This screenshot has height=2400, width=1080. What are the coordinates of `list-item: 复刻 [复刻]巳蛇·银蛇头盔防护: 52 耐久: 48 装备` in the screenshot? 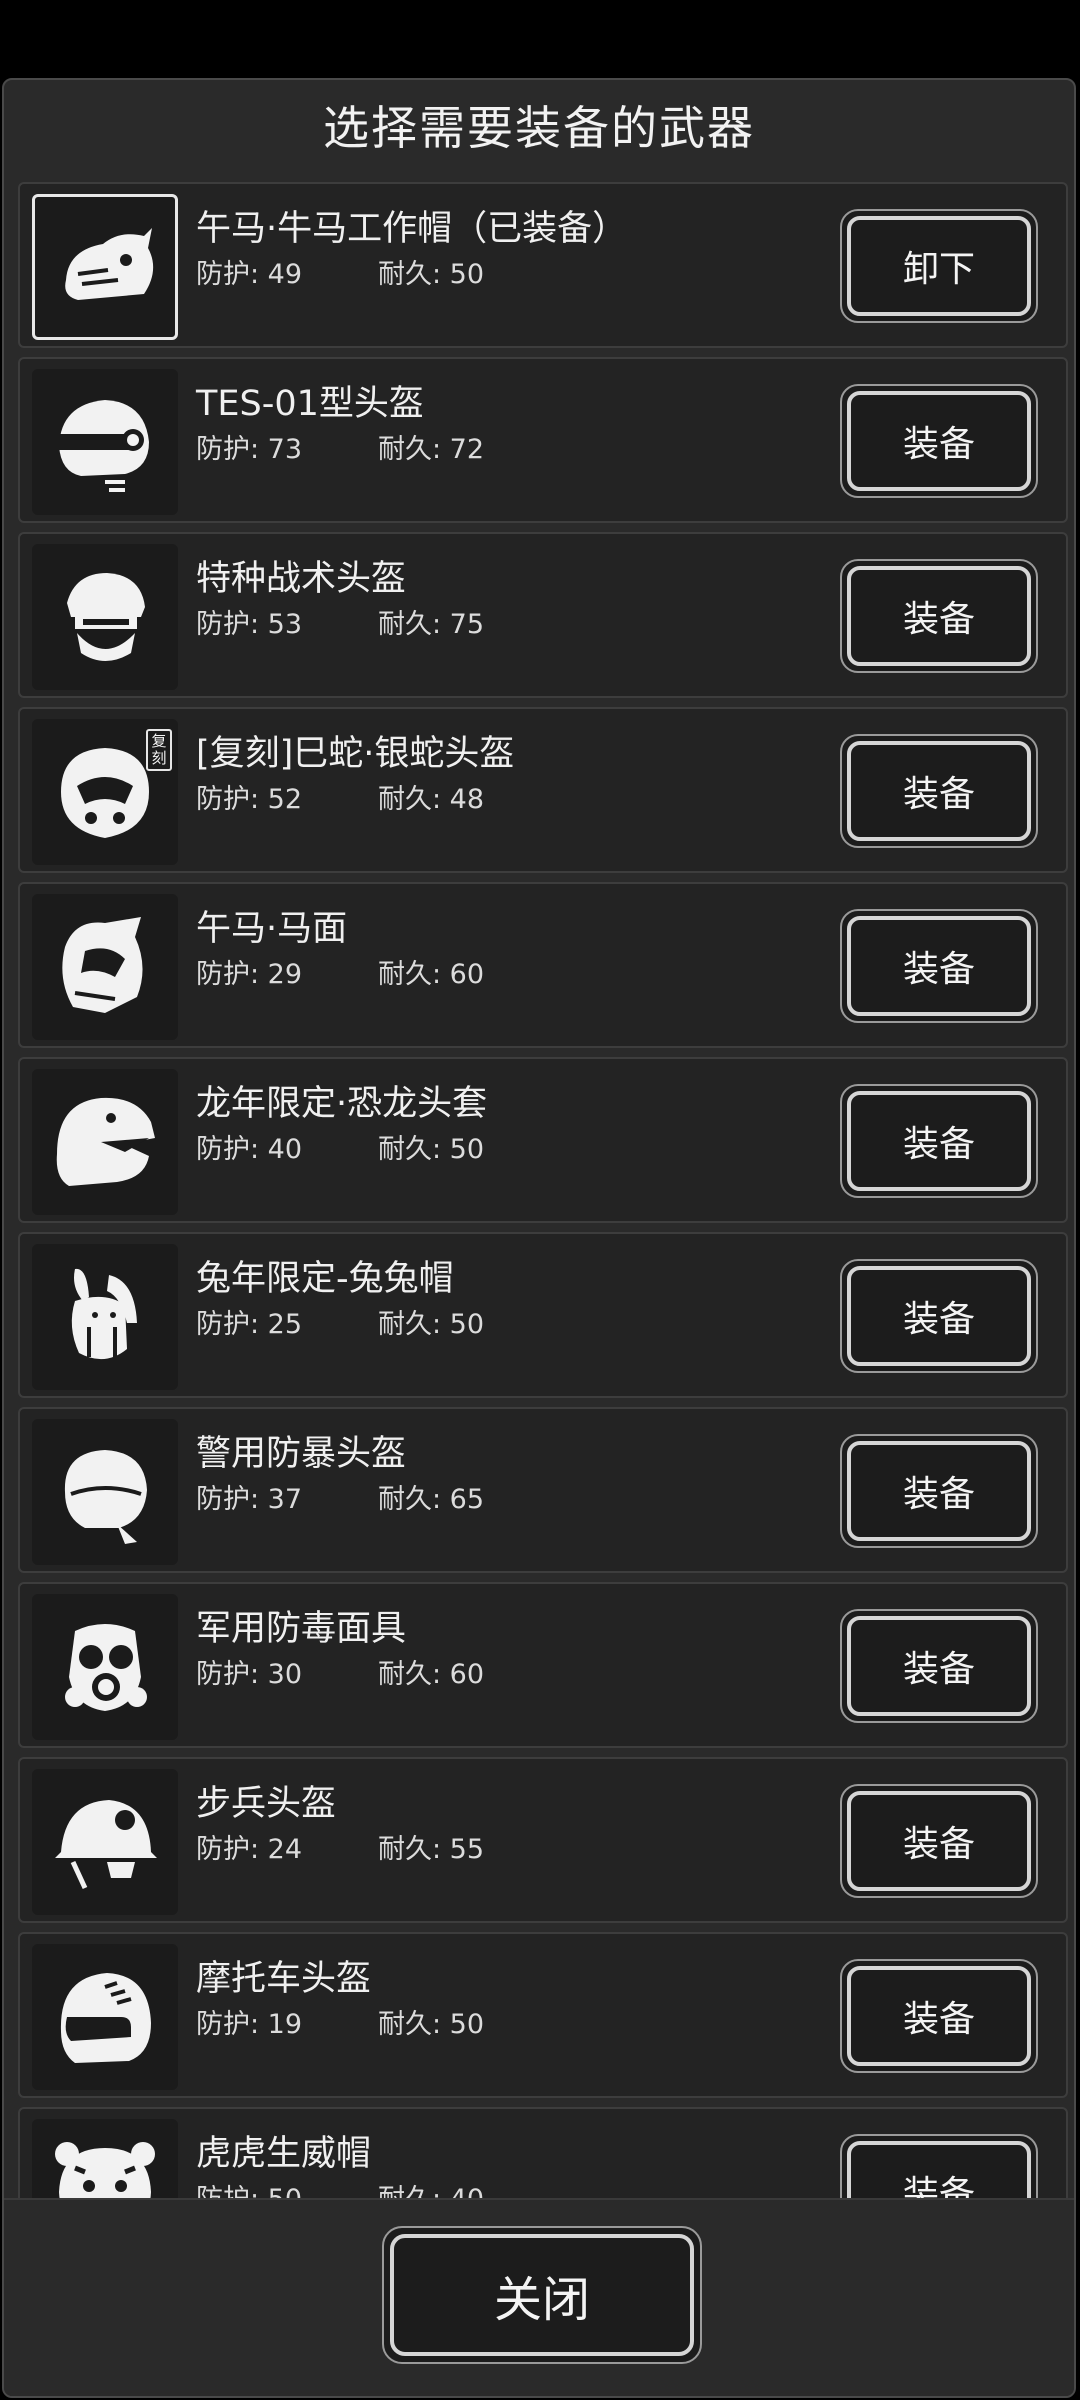 It's located at (543, 790).